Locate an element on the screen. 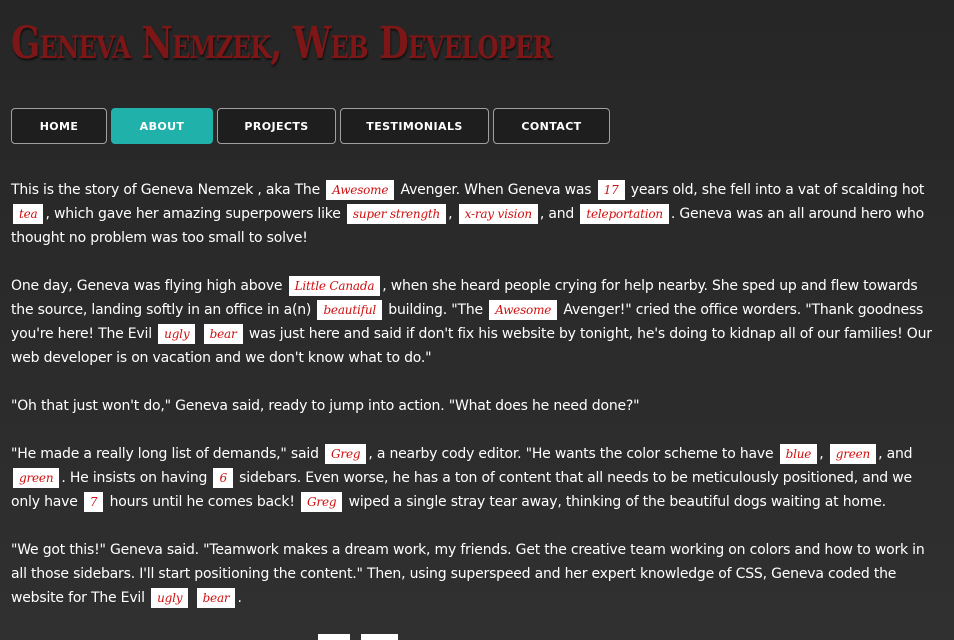 Image resolution: width=954 pixels, height=640 pixels. nav-projects-button: PROJECTS is located at coordinates (276, 126).